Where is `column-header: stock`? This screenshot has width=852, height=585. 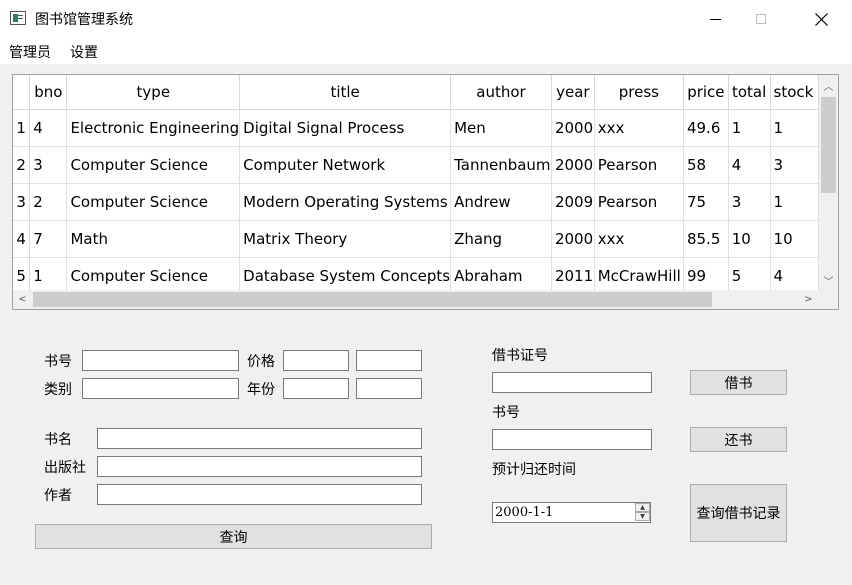
column-header: stock is located at coordinates (794, 92).